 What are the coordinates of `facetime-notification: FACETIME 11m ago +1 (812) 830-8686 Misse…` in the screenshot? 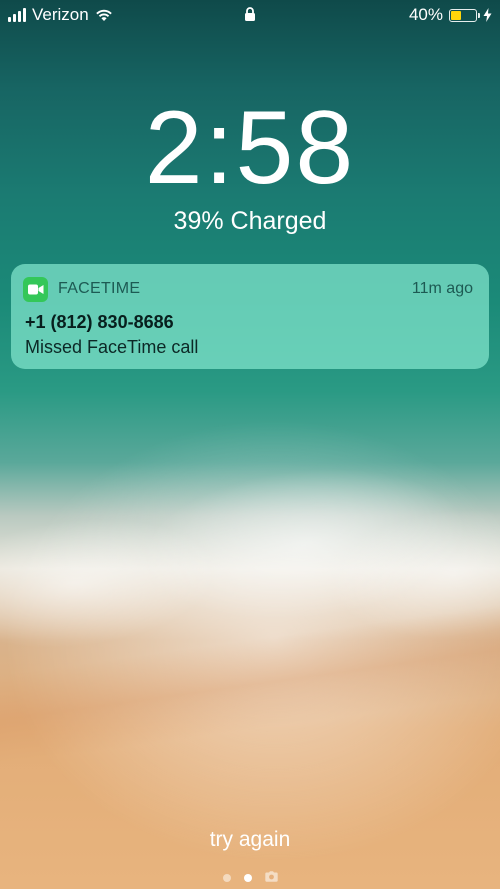 It's located at (250, 316).